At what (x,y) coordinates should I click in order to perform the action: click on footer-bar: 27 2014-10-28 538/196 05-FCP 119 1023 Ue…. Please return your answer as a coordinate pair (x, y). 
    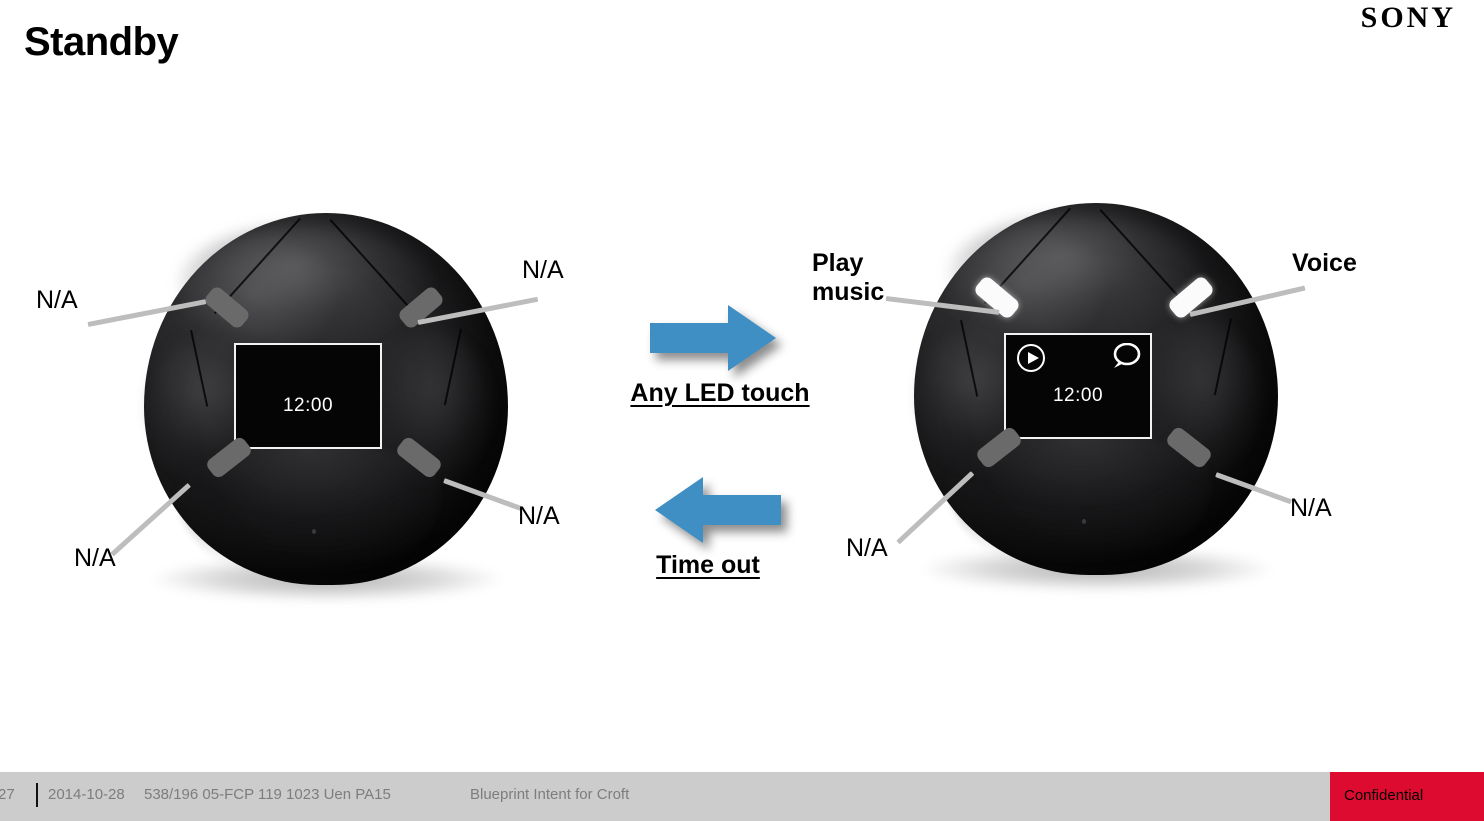
    Looking at the image, I should click on (742, 796).